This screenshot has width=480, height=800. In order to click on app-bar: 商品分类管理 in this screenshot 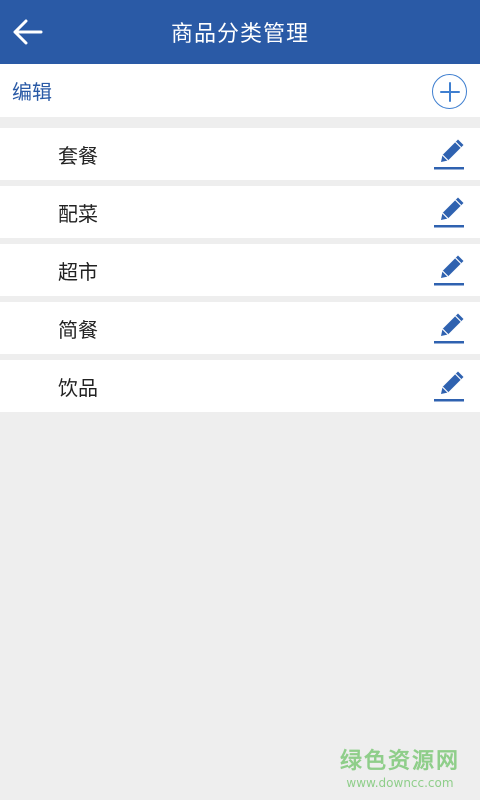, I will do `click(240, 32)`.